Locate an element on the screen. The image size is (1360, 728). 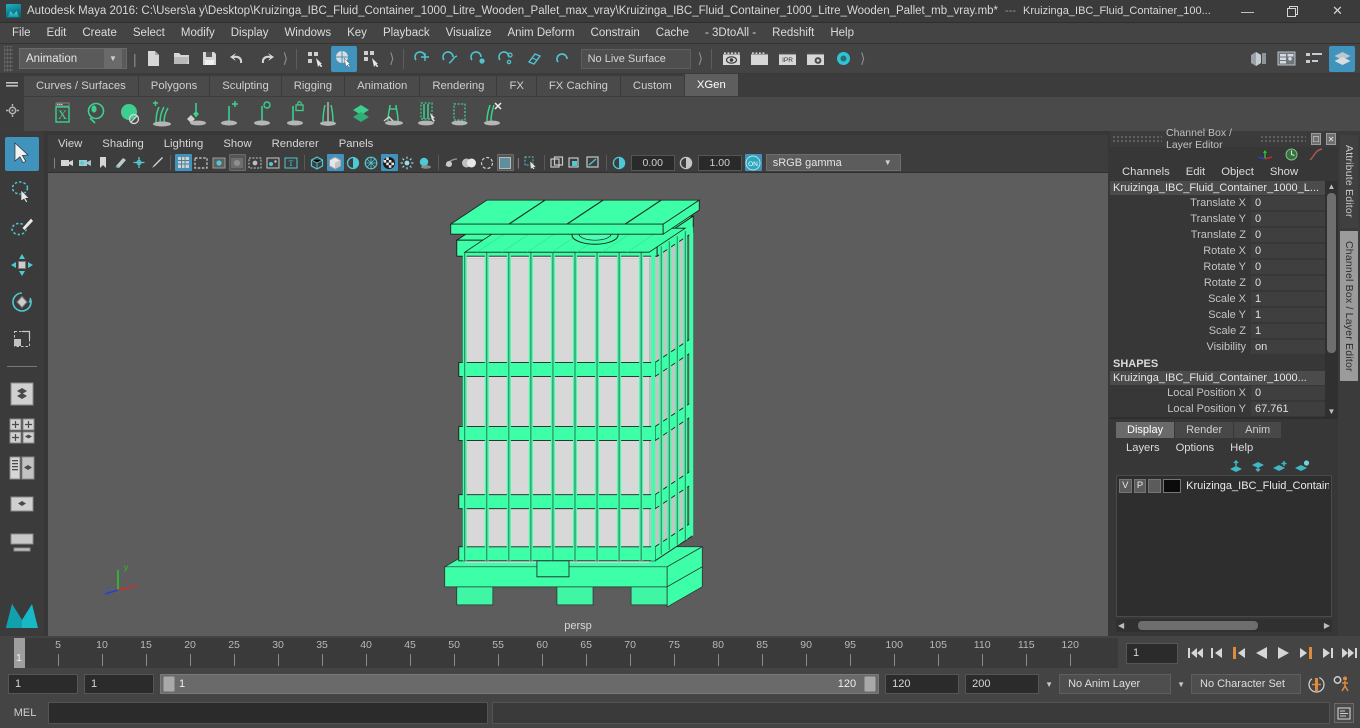
scrollbar-thumb is located at coordinates (1331, 273).